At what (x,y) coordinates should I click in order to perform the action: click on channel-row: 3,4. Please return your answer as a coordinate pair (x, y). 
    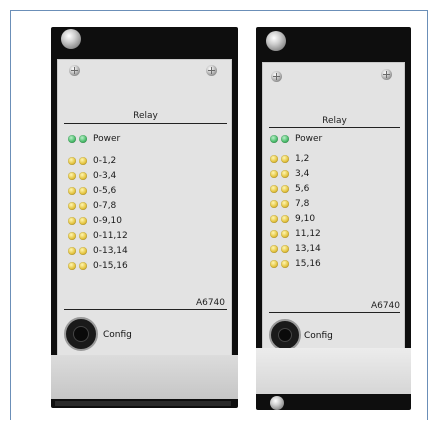
    Looking at the image, I should click on (289, 174).